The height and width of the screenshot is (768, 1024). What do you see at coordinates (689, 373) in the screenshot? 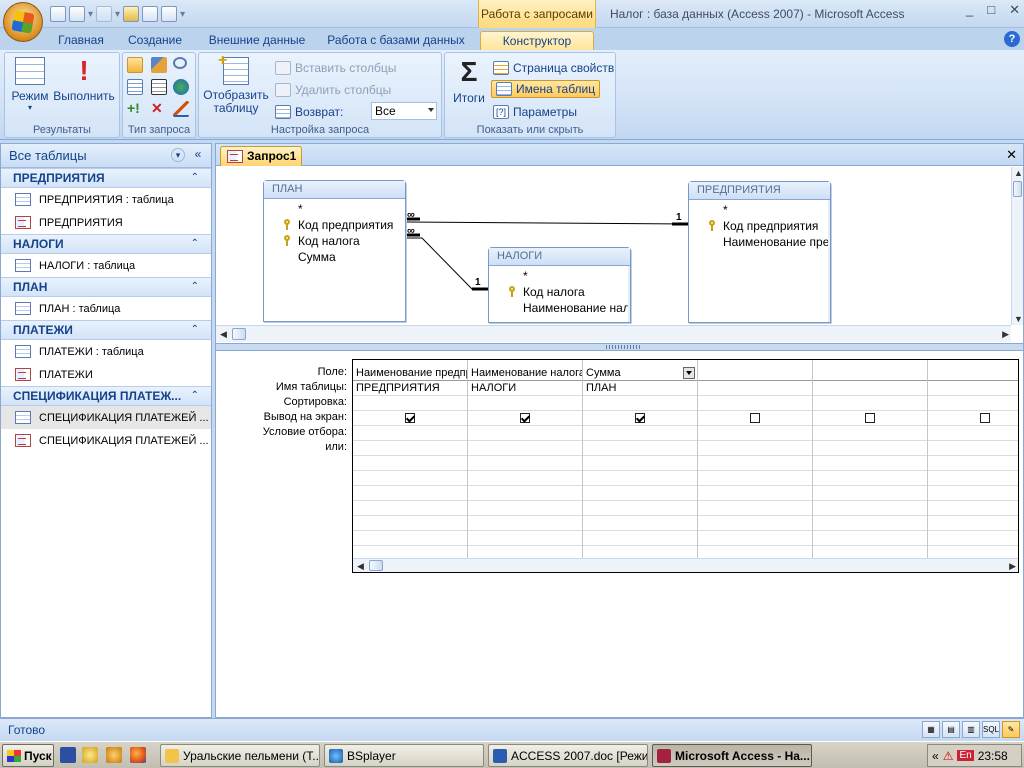
I see `dropdown-arrow-icon` at bounding box center [689, 373].